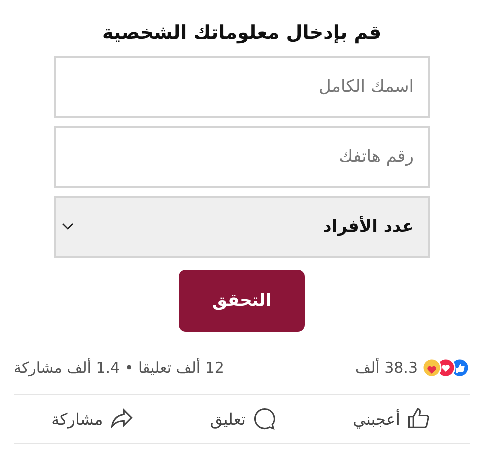 This screenshot has width=484, height=454. I want to click on engagement-count: 12 ألف تعليقا • 1.4 ألف مشاركة, so click(119, 368).